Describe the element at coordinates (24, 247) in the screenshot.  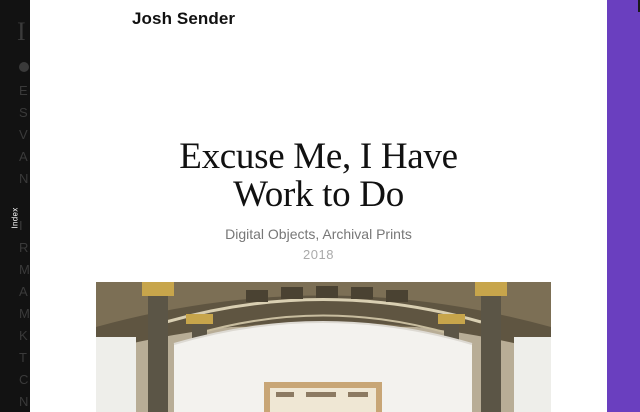
I see `background-menu-fragment: R` at that location.